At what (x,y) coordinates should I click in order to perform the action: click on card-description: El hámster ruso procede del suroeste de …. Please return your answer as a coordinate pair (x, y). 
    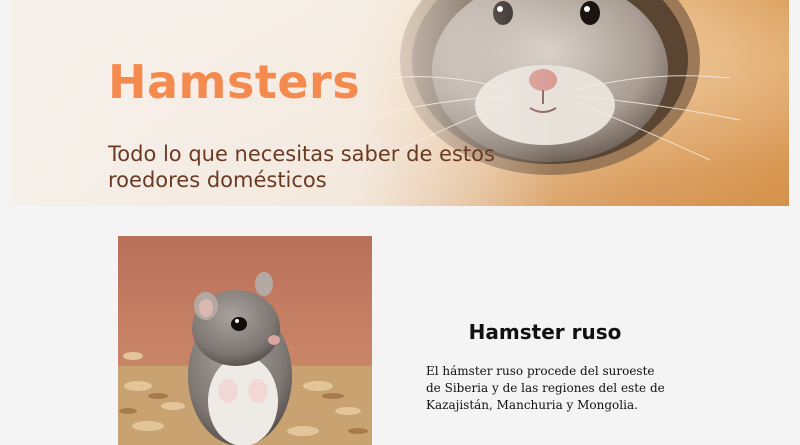
    Looking at the image, I should click on (545, 388).